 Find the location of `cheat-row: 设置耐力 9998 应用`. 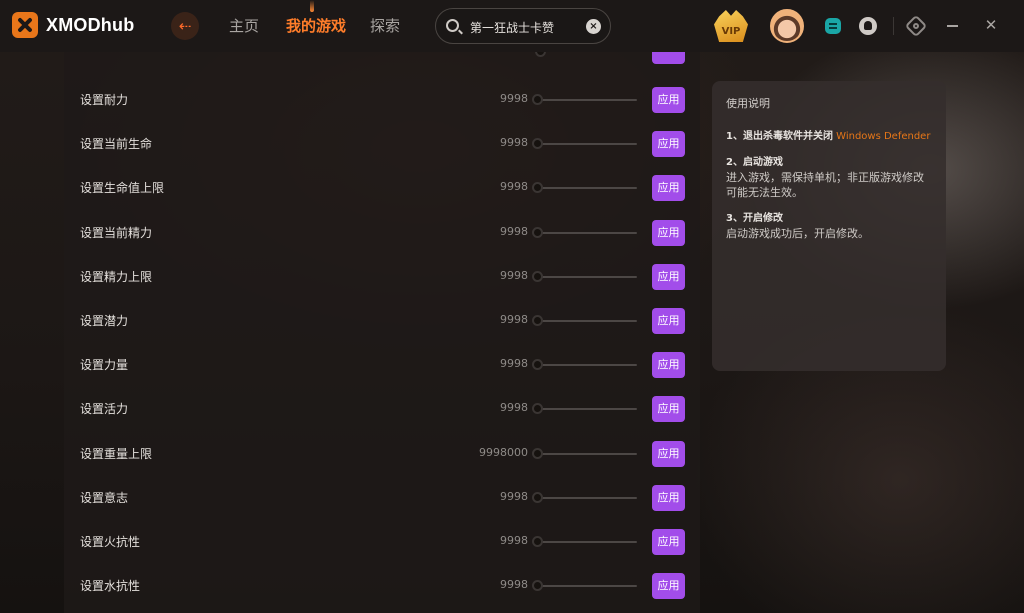

cheat-row: 设置耐力 9998 应用 is located at coordinates (382, 100).